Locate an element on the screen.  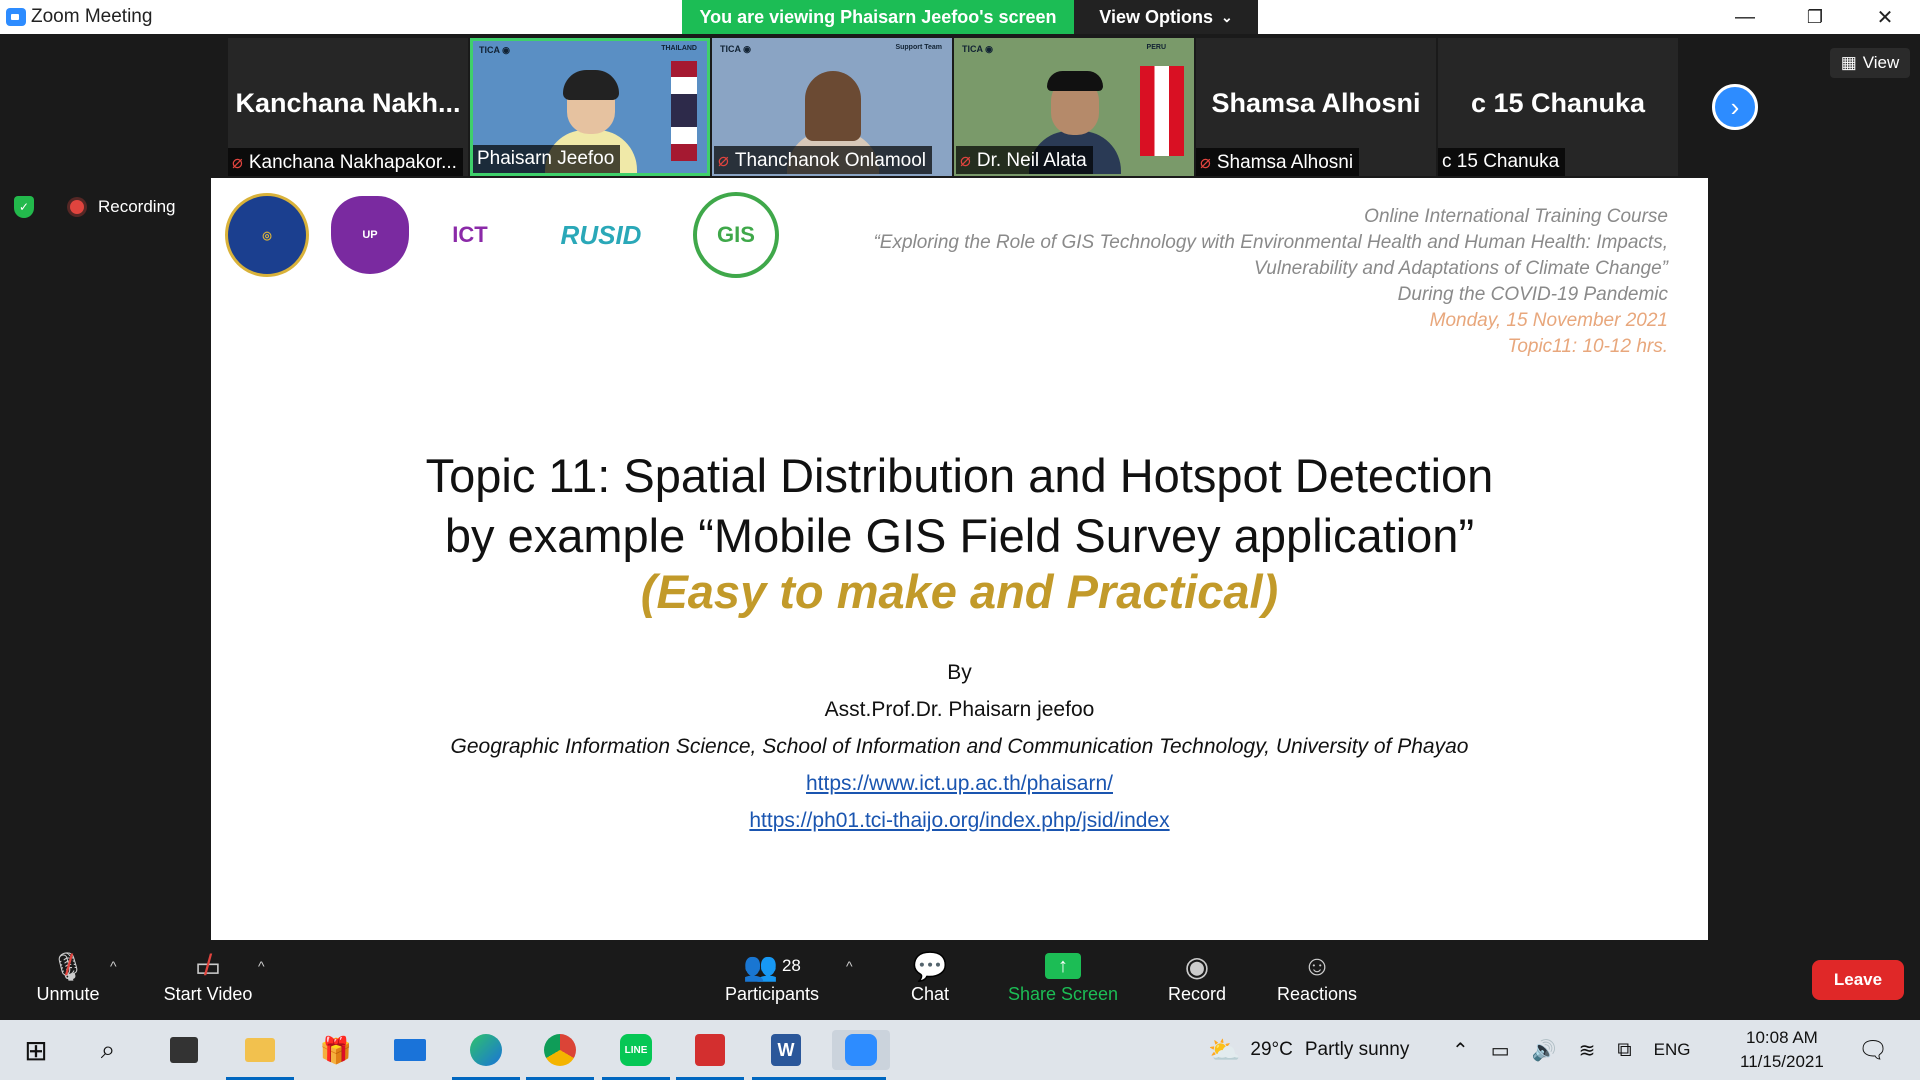
chrome-icon is located at coordinates (560, 1055).